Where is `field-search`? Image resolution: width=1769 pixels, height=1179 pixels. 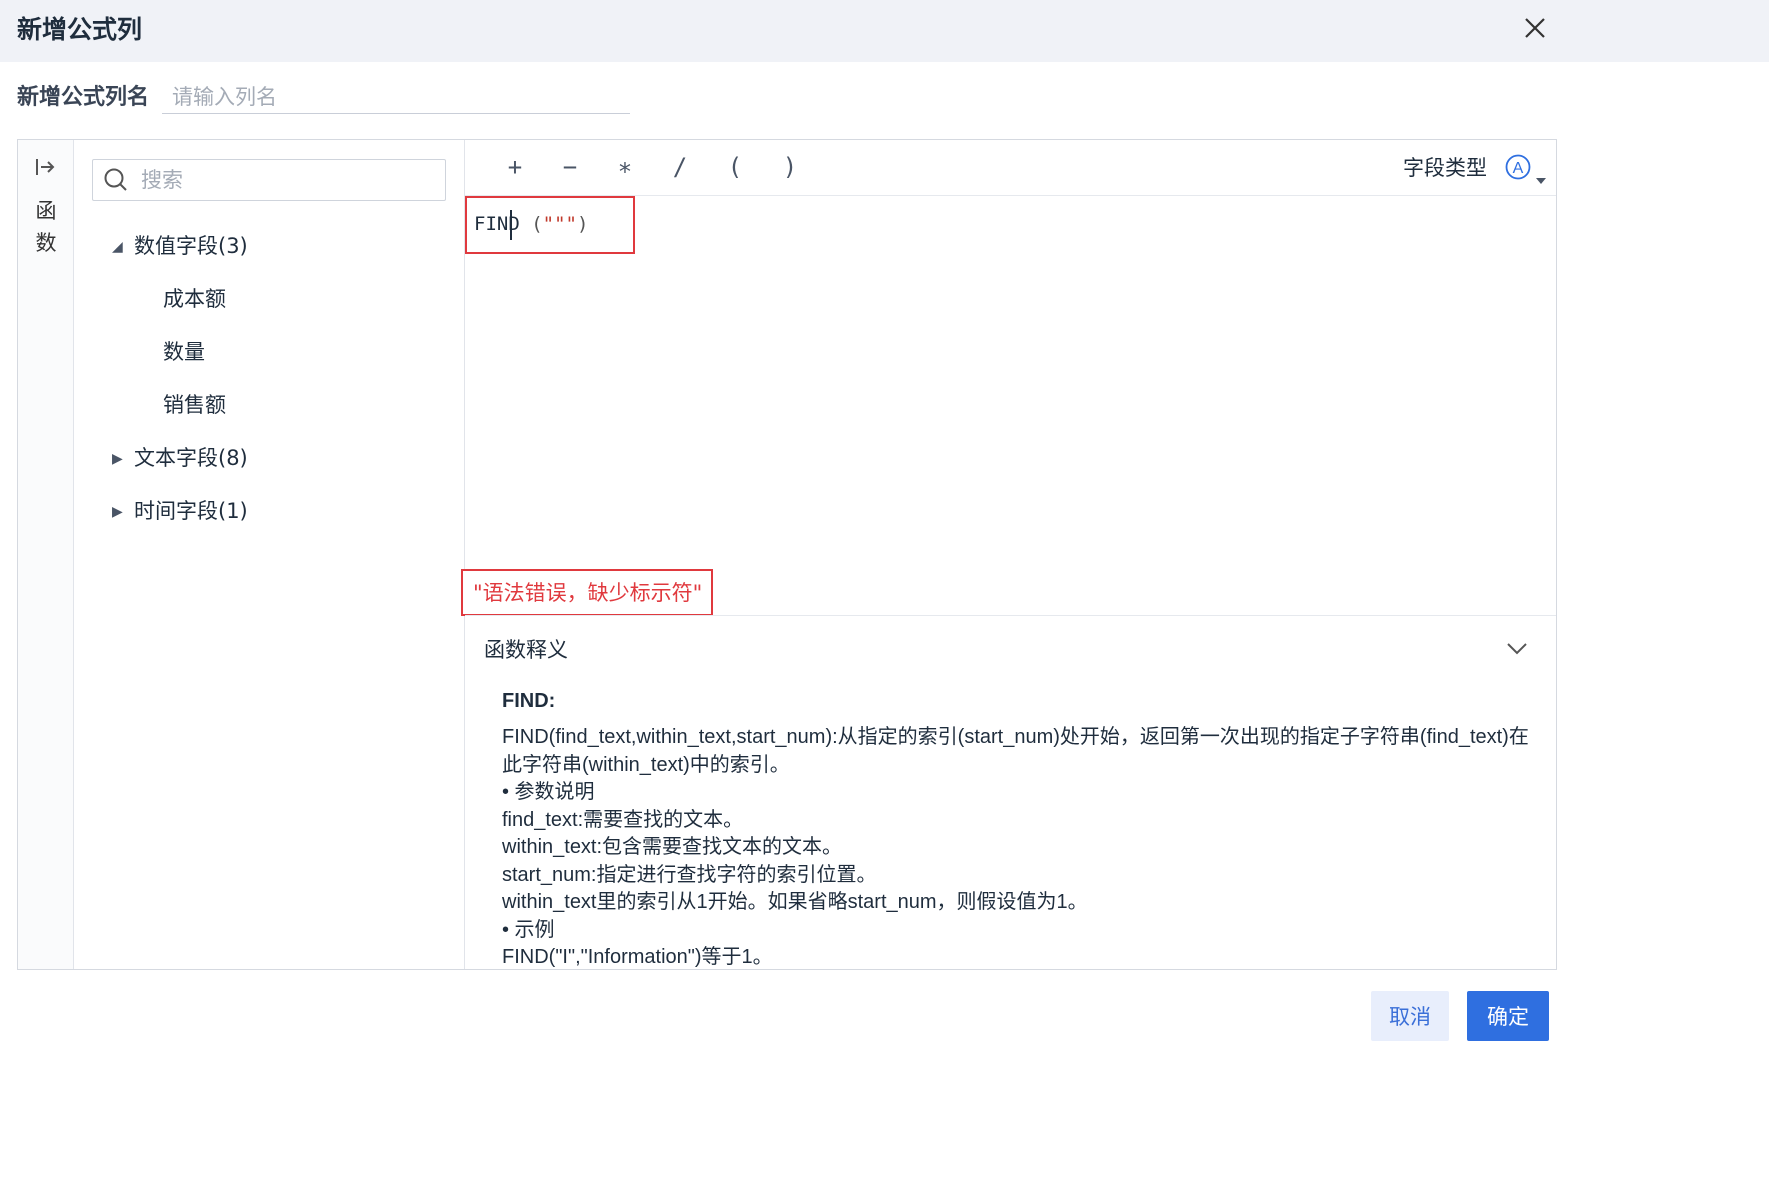 field-search is located at coordinates (269, 180).